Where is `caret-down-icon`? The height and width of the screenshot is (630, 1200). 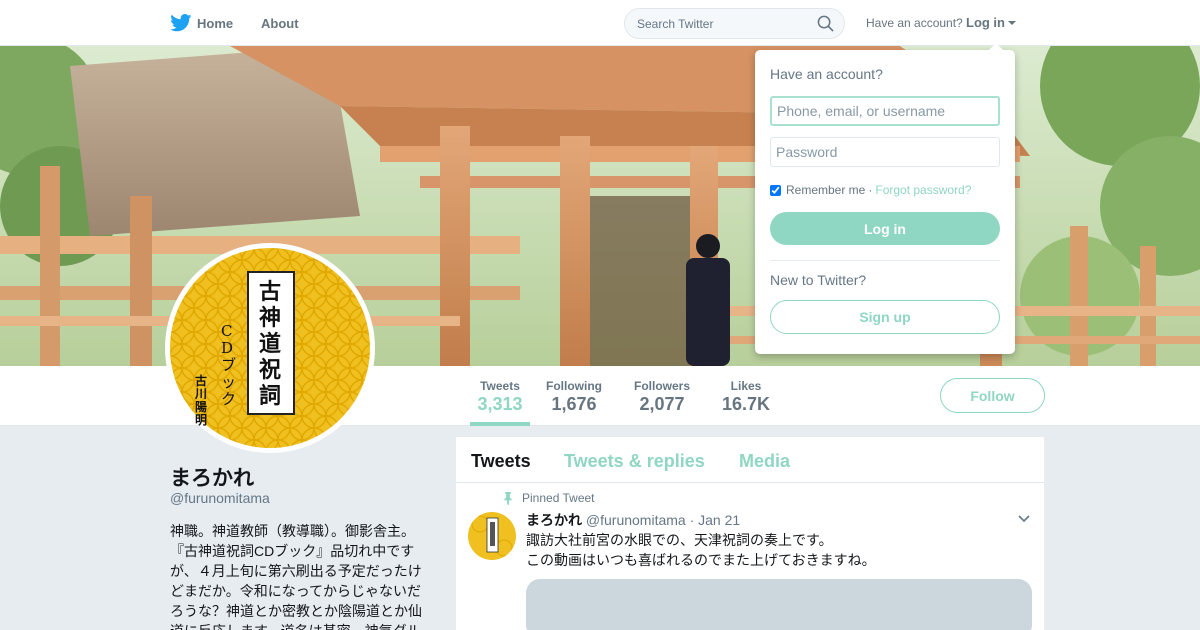
caret-down-icon is located at coordinates (1012, 23).